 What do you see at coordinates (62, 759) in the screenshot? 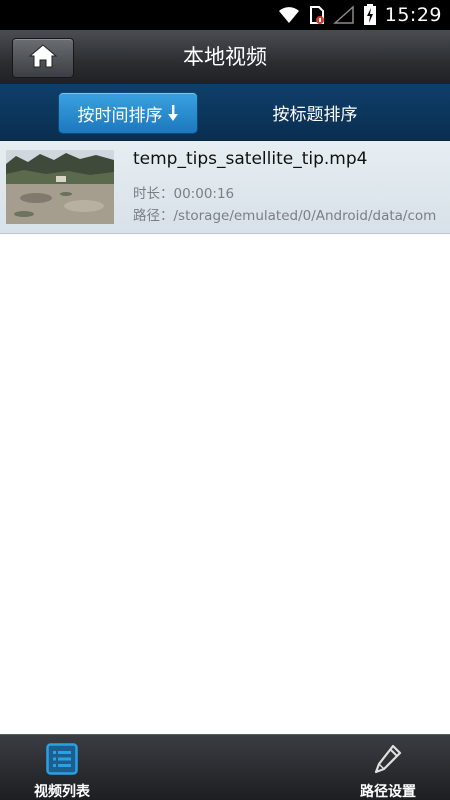
I see `list-icon` at bounding box center [62, 759].